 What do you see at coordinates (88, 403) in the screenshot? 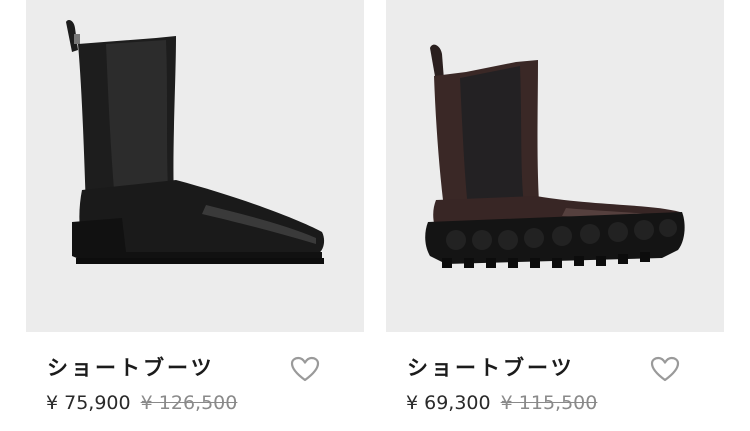
I see `sale-price: ¥ 75,900` at bounding box center [88, 403].